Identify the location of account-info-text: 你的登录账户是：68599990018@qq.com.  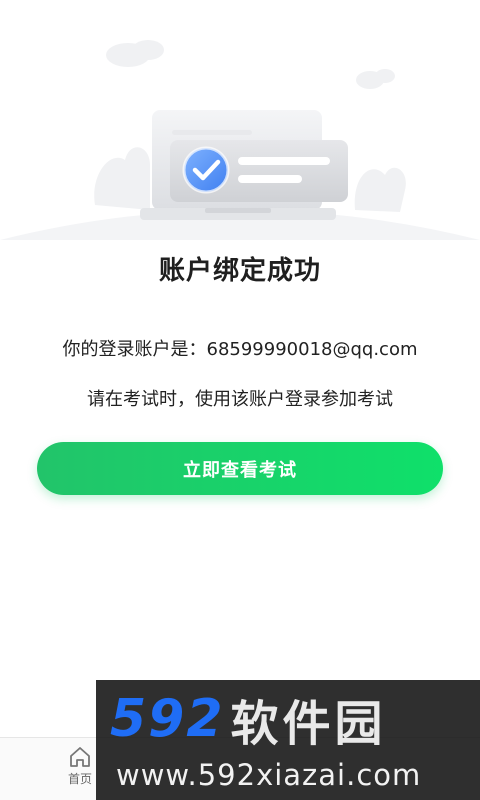
(240, 349).